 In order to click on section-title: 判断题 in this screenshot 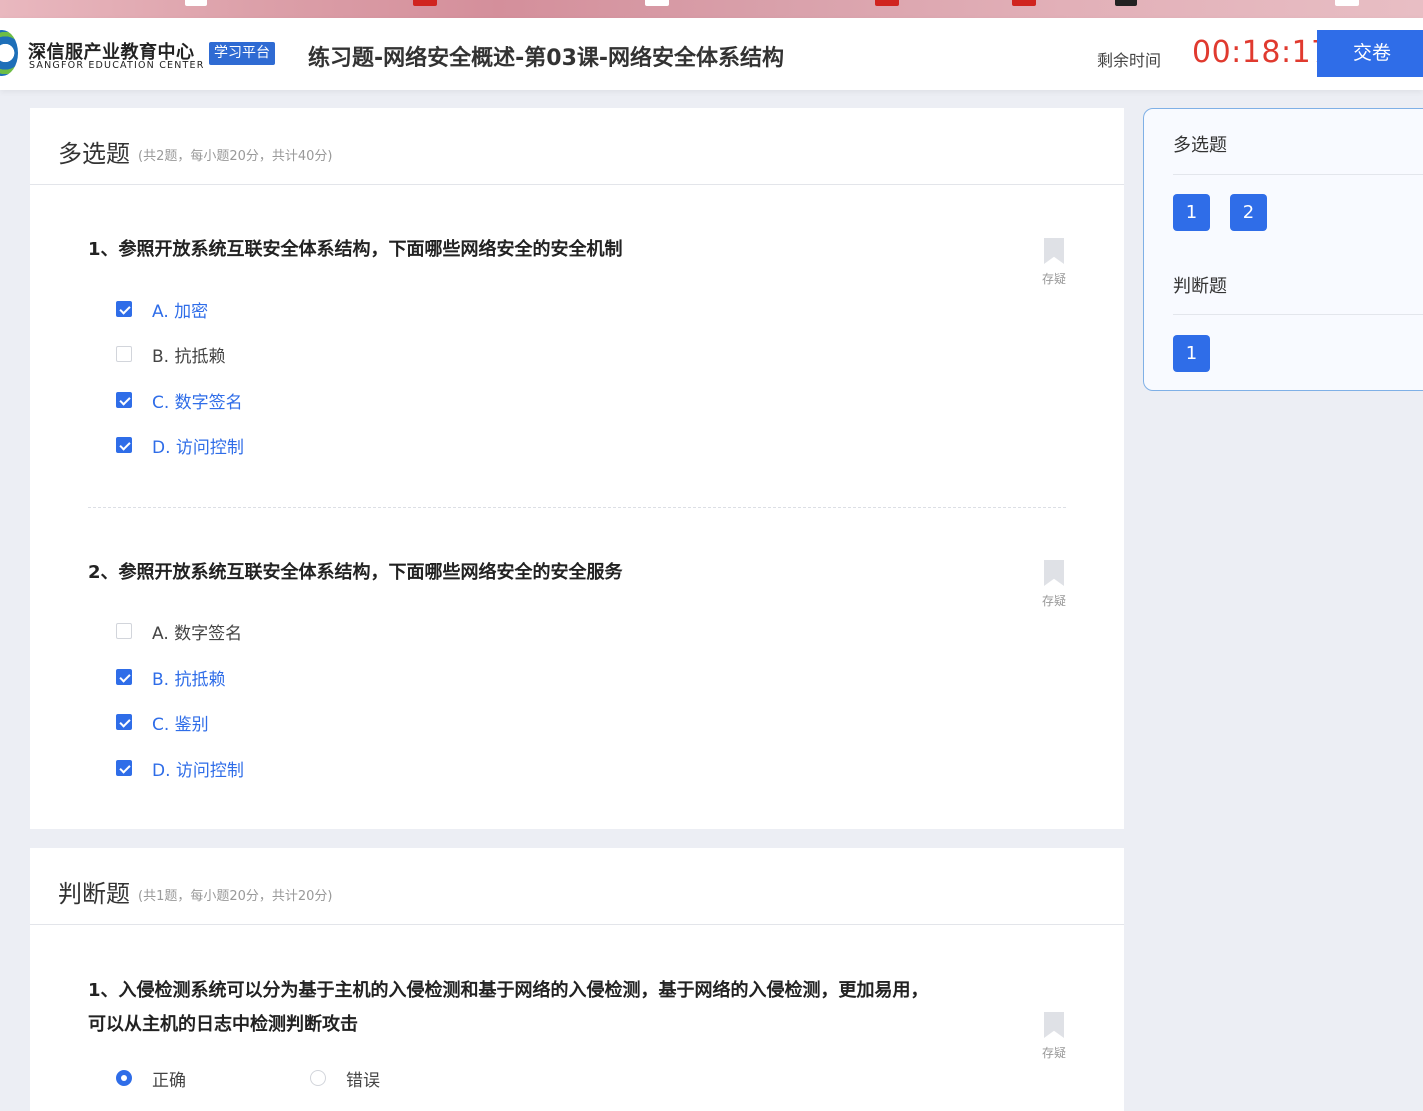, I will do `click(94, 894)`.